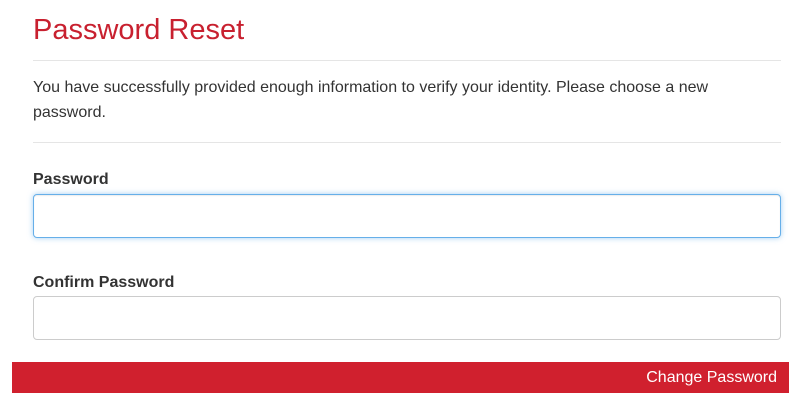  Describe the element at coordinates (71, 179) in the screenshot. I see `password-label: Password` at that location.